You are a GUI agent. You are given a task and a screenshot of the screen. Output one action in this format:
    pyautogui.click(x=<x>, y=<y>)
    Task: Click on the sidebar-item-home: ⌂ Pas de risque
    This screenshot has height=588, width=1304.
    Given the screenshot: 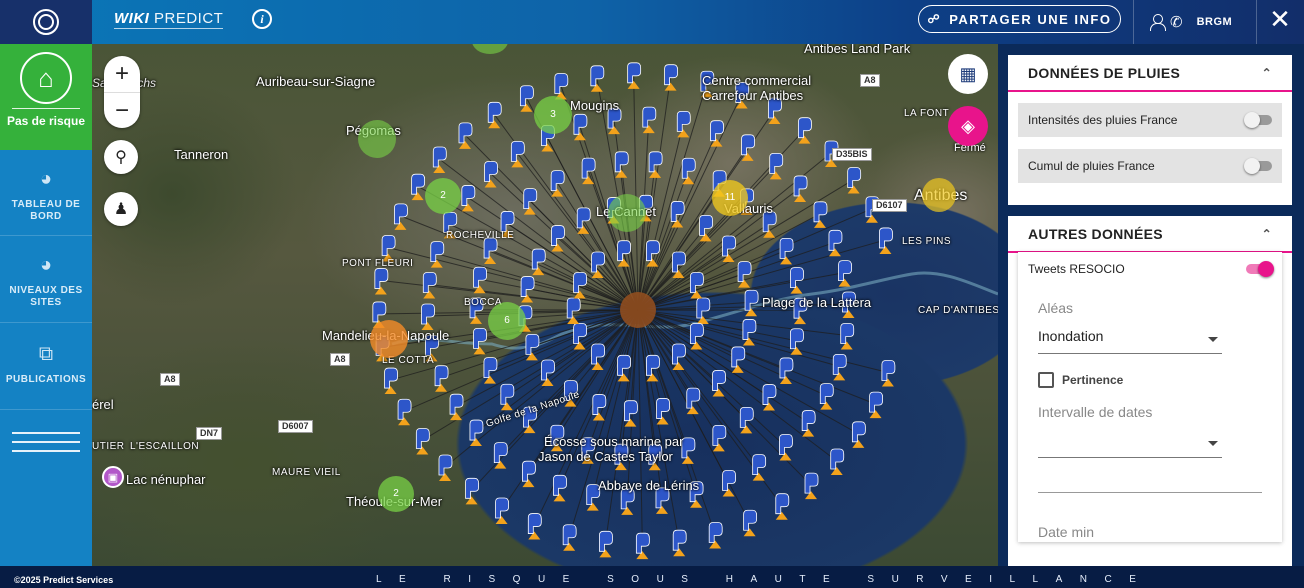 What is the action you would take?
    pyautogui.click(x=46, y=97)
    